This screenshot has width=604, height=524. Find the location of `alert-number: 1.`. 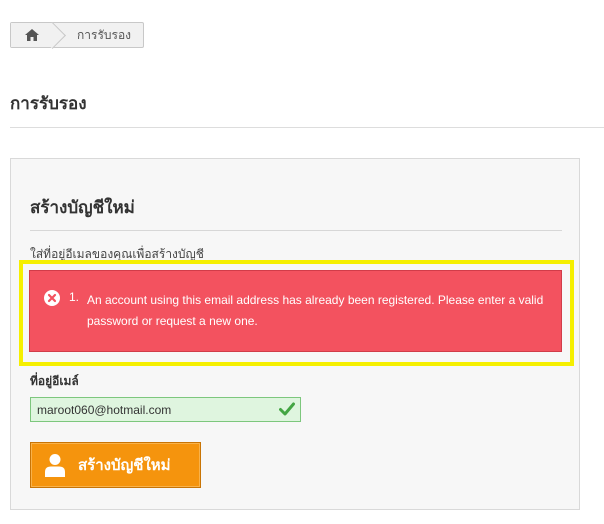

alert-number: 1. is located at coordinates (74, 297).